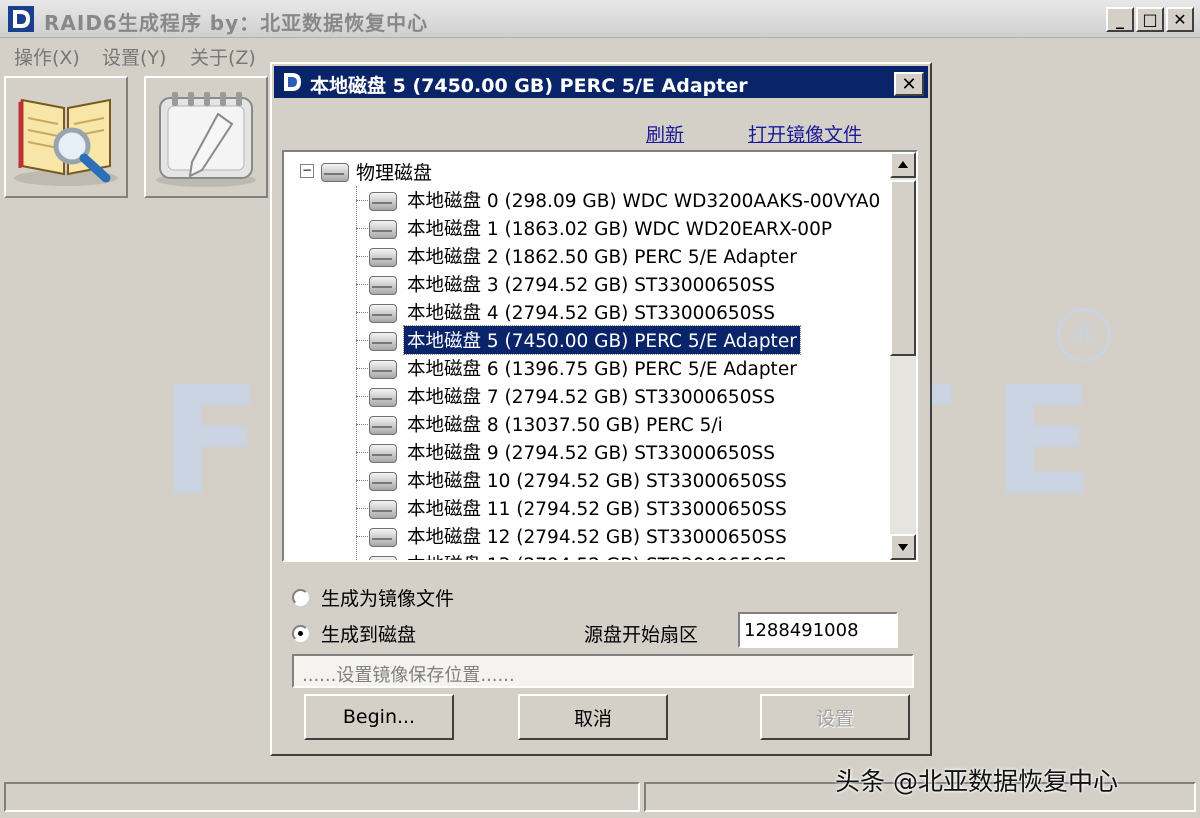 Image resolution: width=1200 pixels, height=818 pixels. What do you see at coordinates (369, 635) in the screenshot?
I see `option-to-disk-label: 生成到磁盘` at bounding box center [369, 635].